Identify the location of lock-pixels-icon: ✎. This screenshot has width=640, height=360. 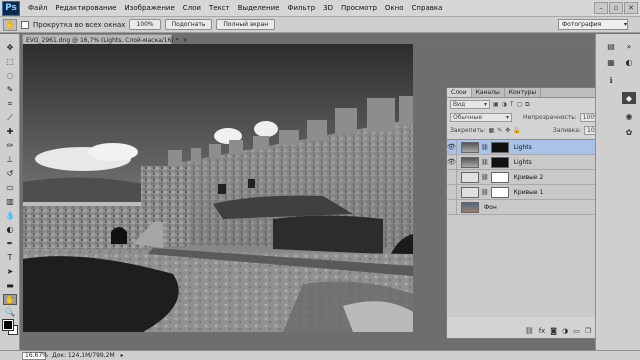
(499, 130).